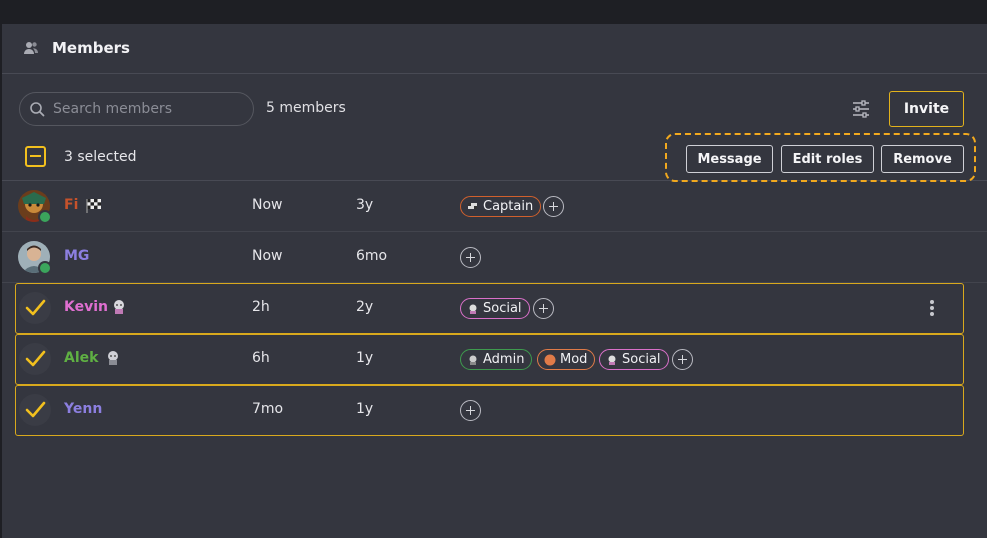 The width and height of the screenshot is (987, 538). What do you see at coordinates (71, 205) in the screenshot?
I see `member-name: Fi` at bounding box center [71, 205].